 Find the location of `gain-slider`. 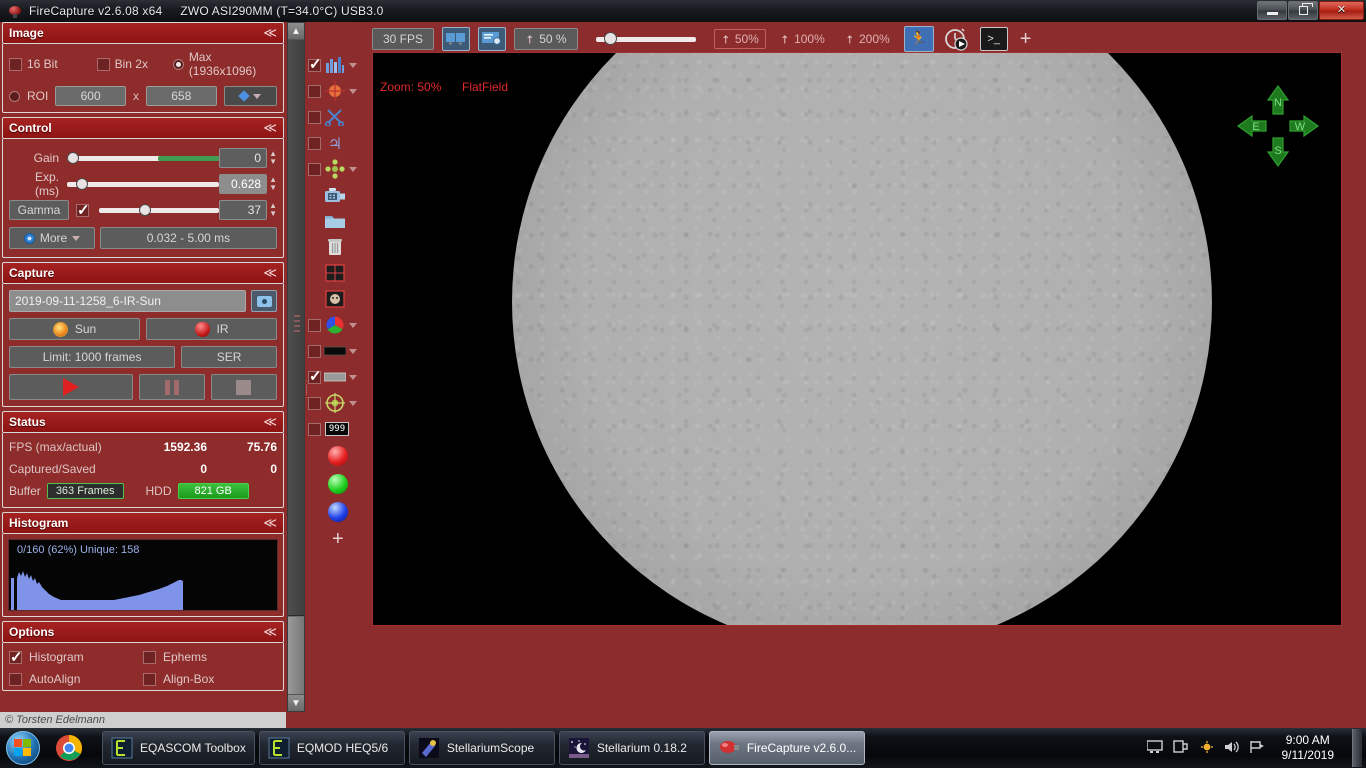

gain-slider is located at coordinates (143, 158).